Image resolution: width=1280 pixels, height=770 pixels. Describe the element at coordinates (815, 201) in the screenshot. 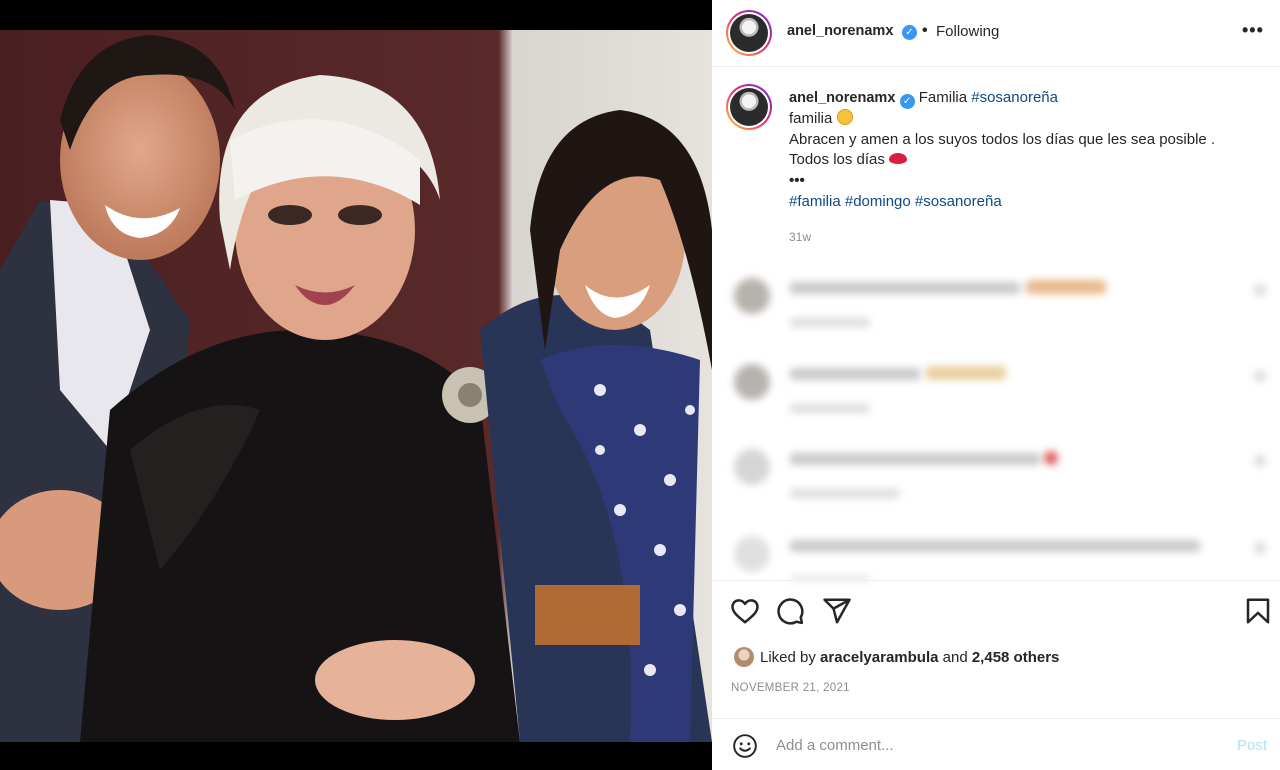

I see `hashtag-familia: #familia` at that location.